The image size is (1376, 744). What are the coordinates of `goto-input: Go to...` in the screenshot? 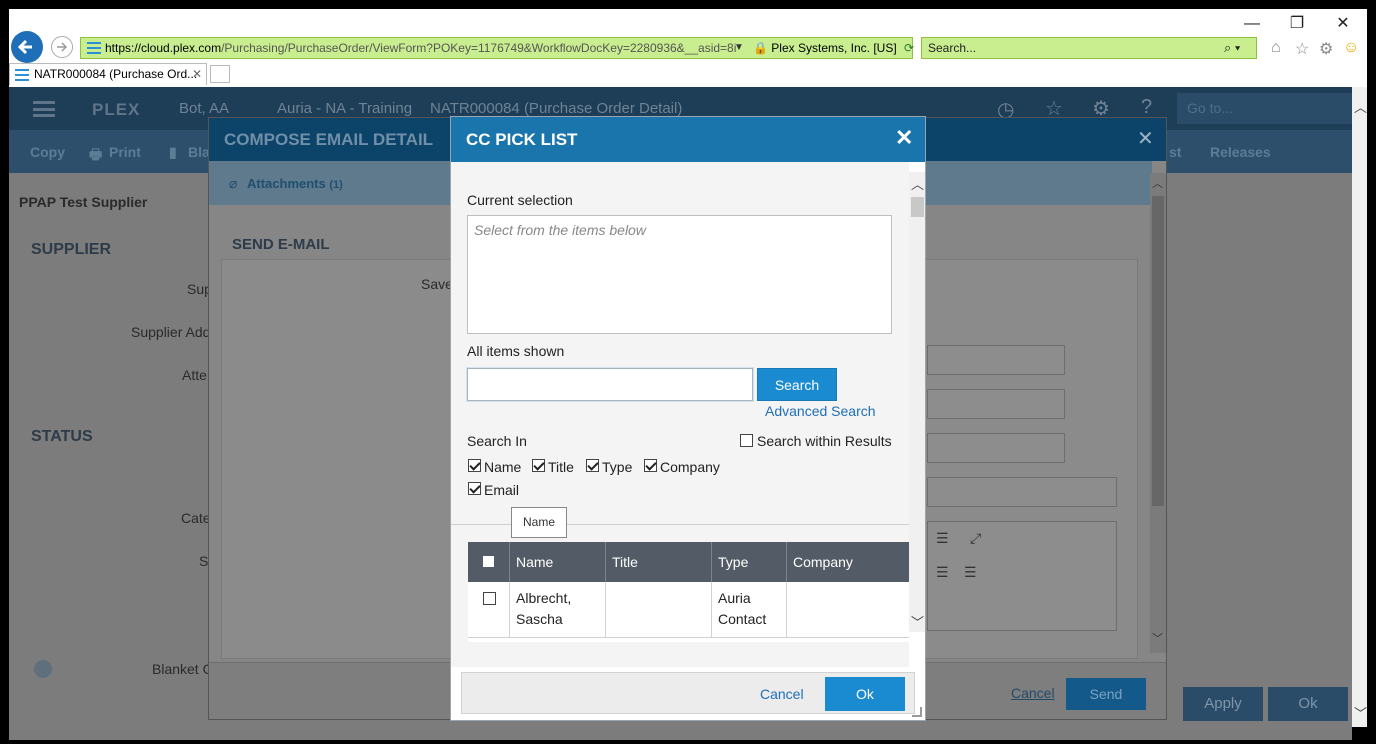 It's located at (1264, 108).